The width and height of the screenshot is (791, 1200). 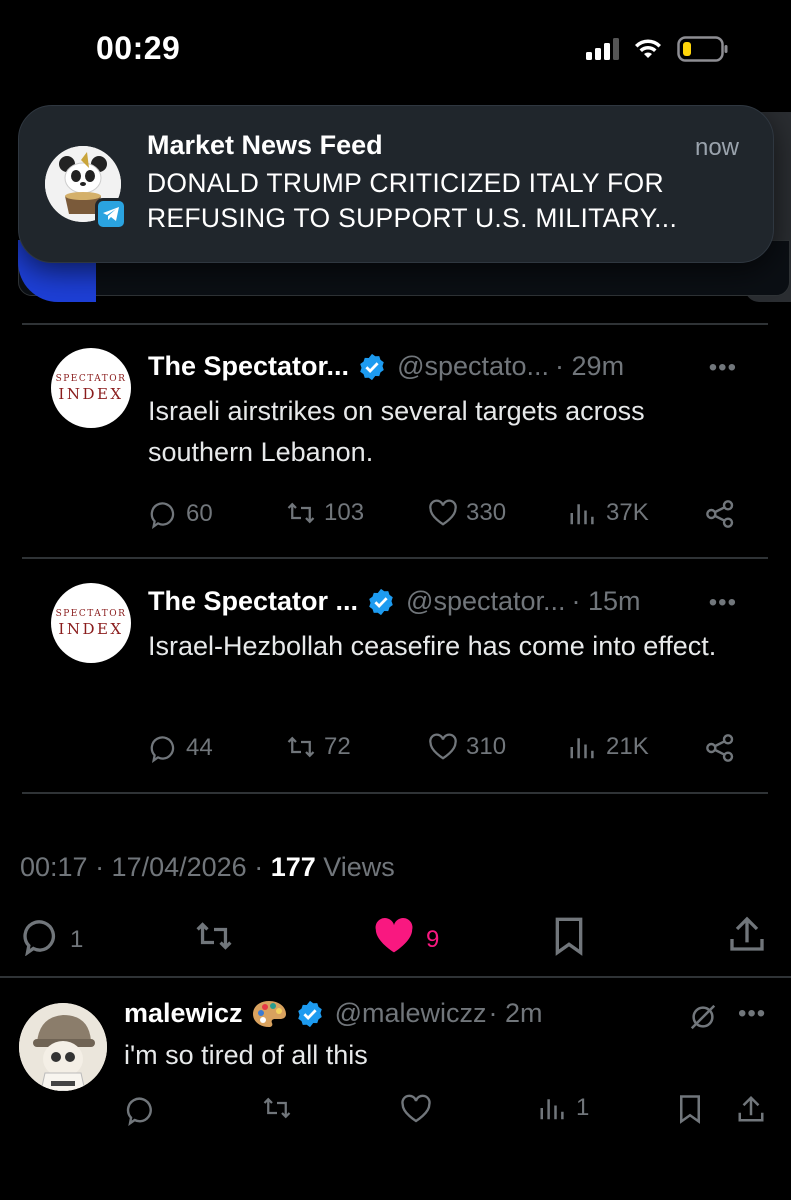 What do you see at coordinates (91, 378) in the screenshot?
I see `avatar-text: SPECTATOR` at bounding box center [91, 378].